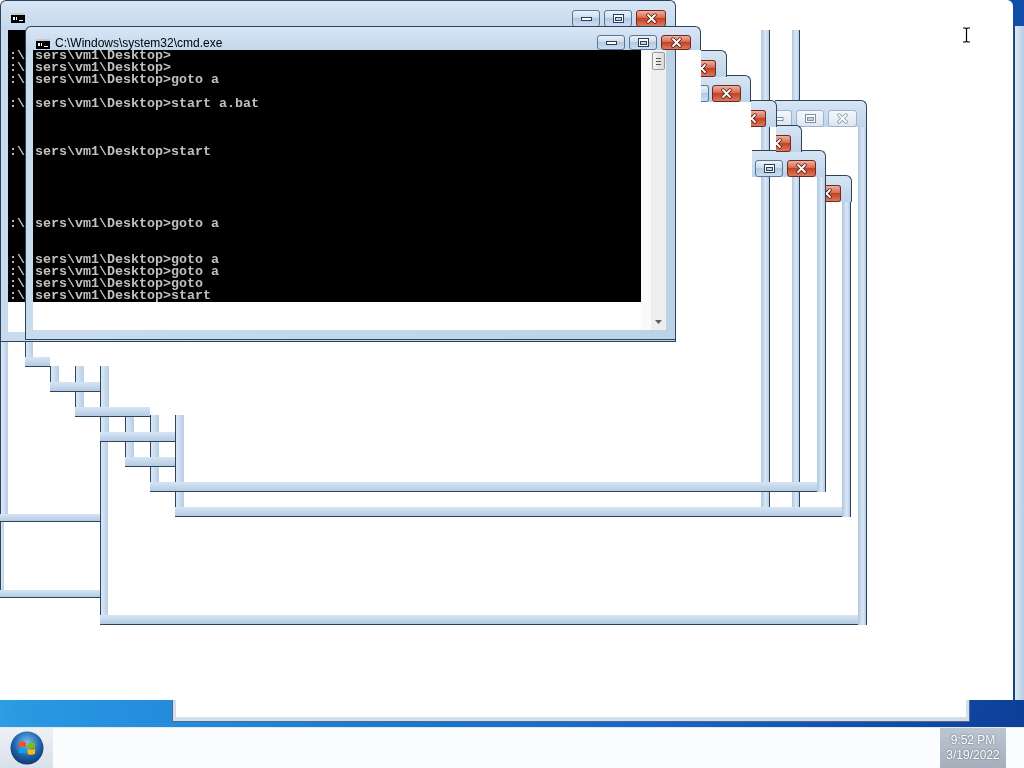  What do you see at coordinates (147, 104) in the screenshot?
I see `console-line: sers\vm1\Desktop>start a.bat` at bounding box center [147, 104].